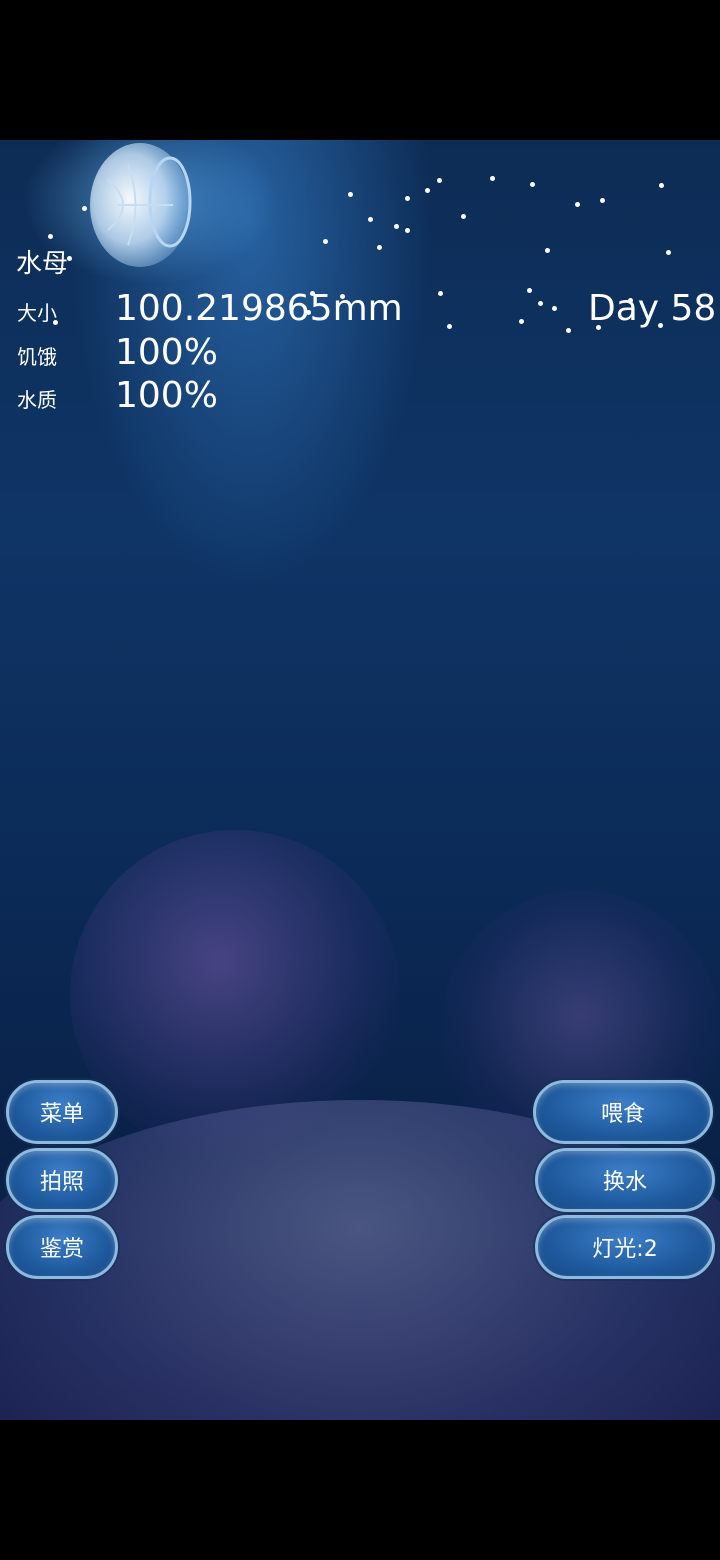 The width and height of the screenshot is (720, 1560). Describe the element at coordinates (37, 400) in the screenshot. I see `water-quality-label: 水质` at that location.